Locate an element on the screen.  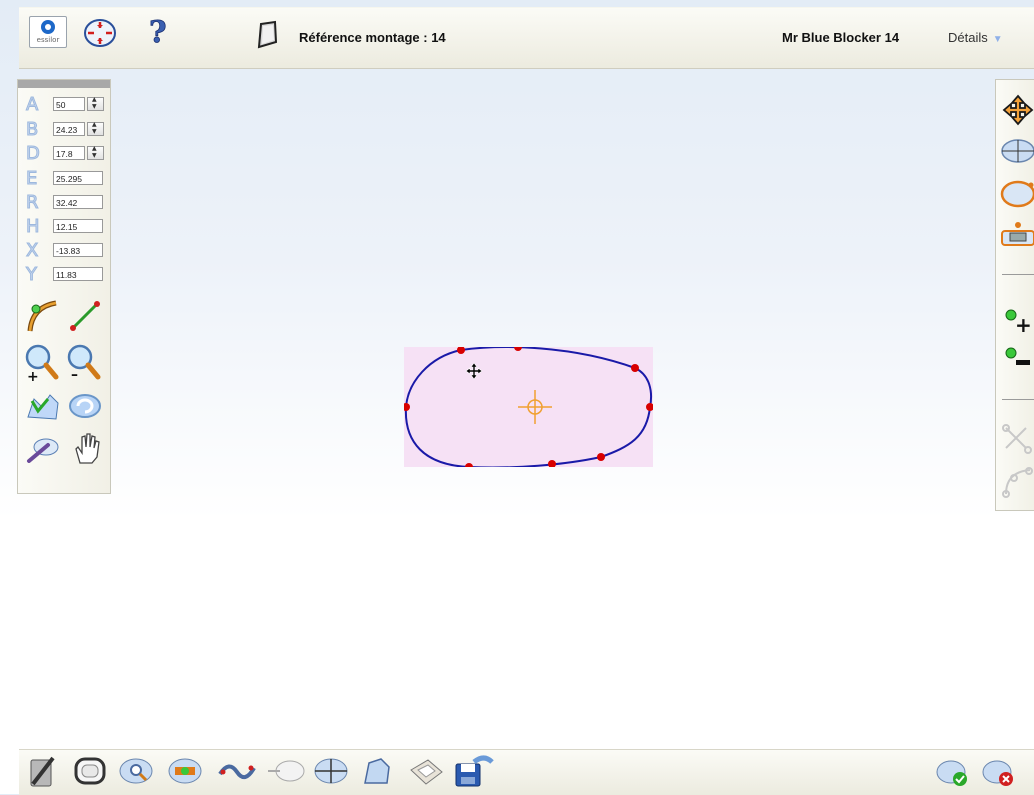
param-letter: X is located at coordinates (32, 250).